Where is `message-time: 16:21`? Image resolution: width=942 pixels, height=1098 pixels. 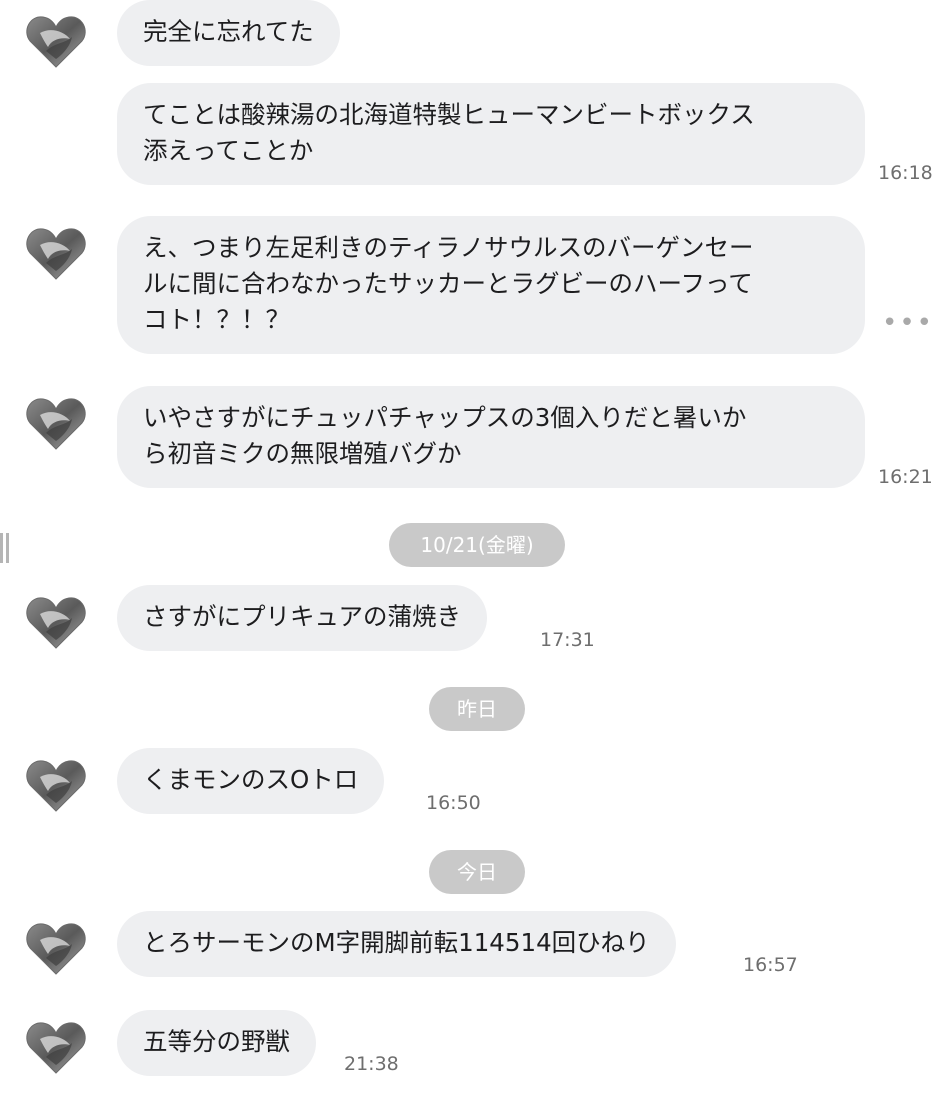
message-time: 16:21 is located at coordinates (905, 477).